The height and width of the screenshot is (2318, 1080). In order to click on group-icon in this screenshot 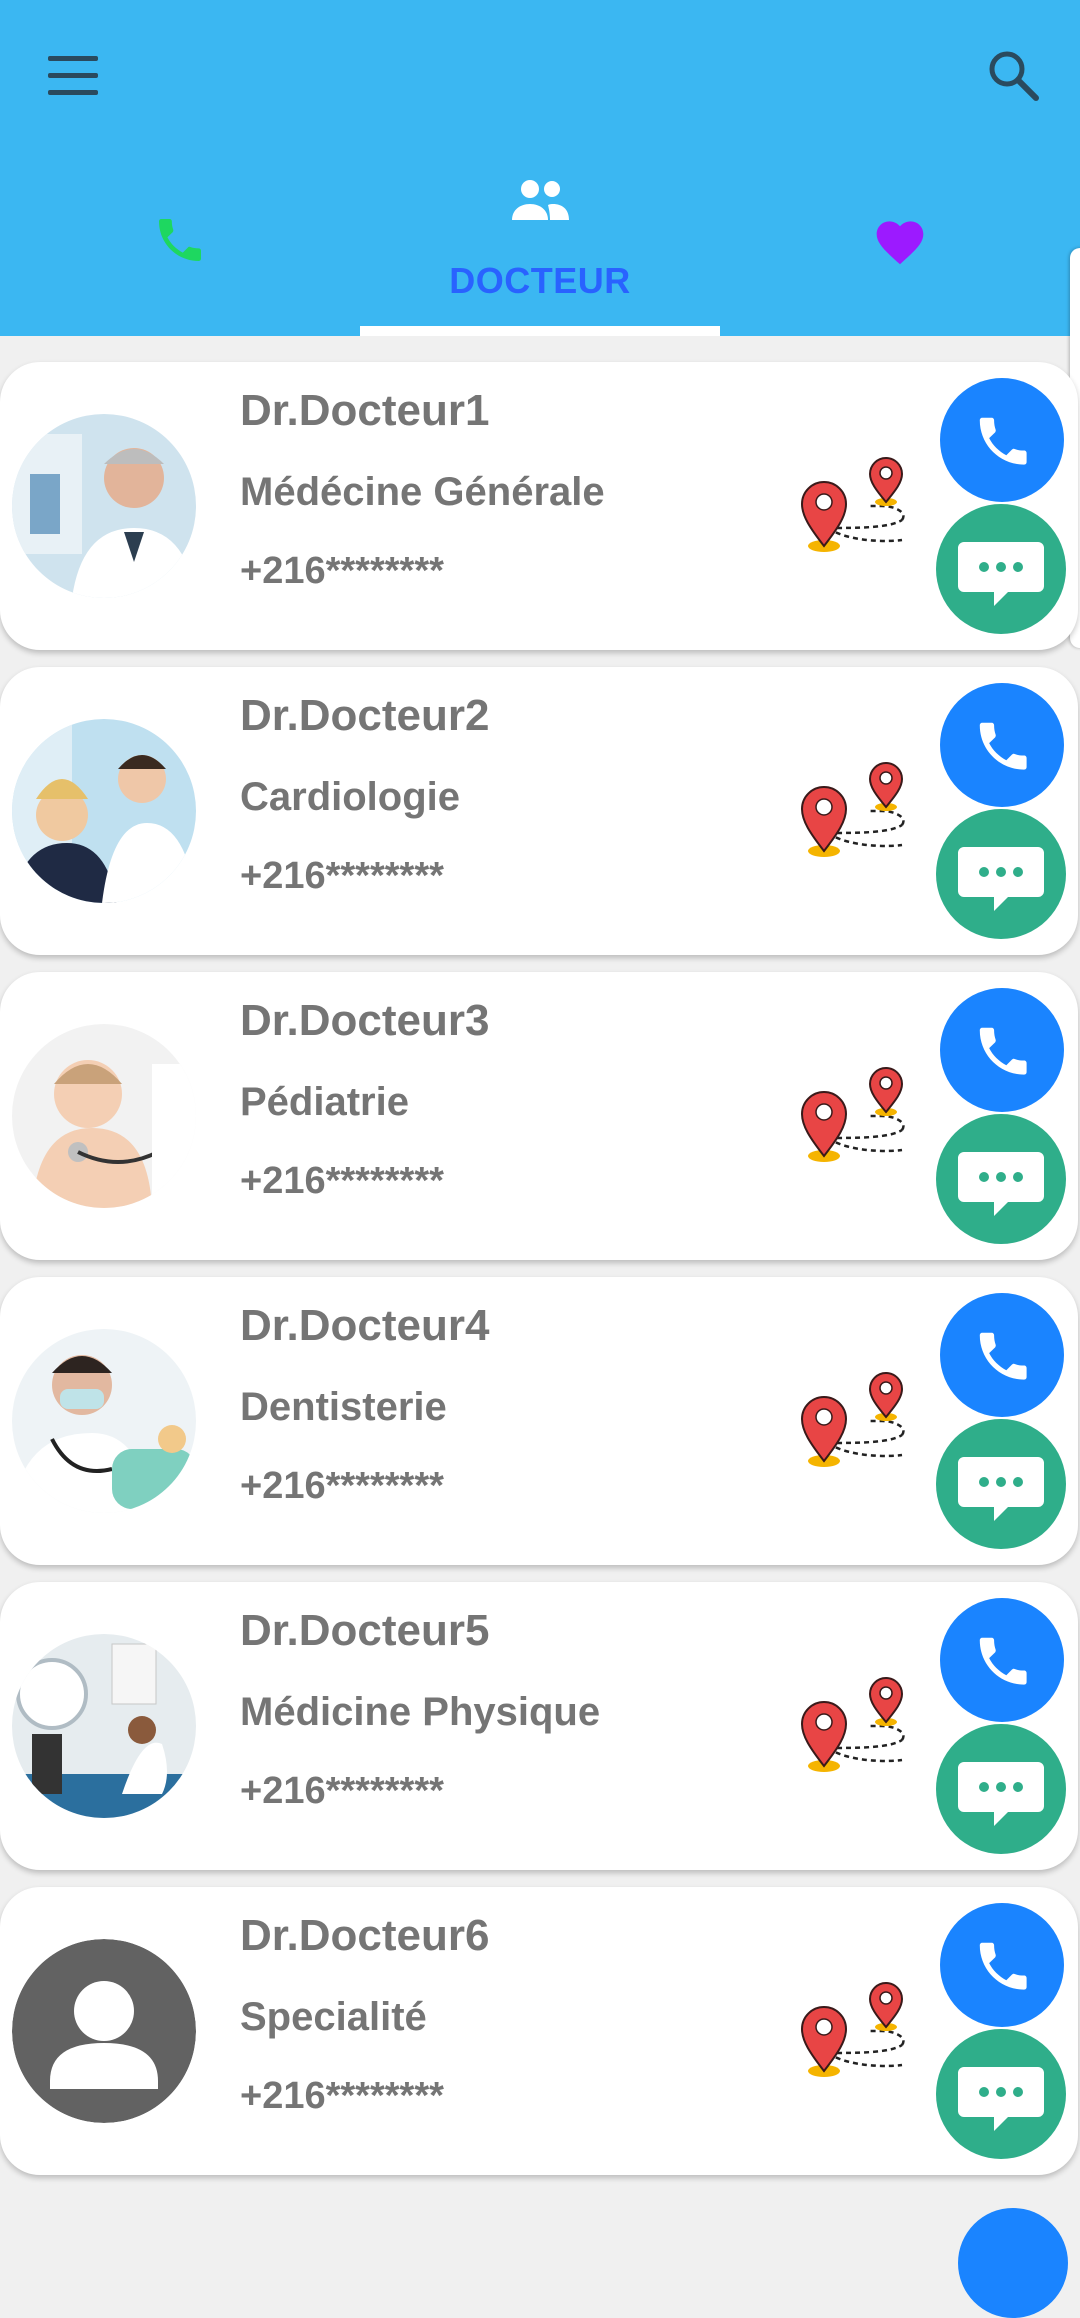, I will do `click(540, 202)`.